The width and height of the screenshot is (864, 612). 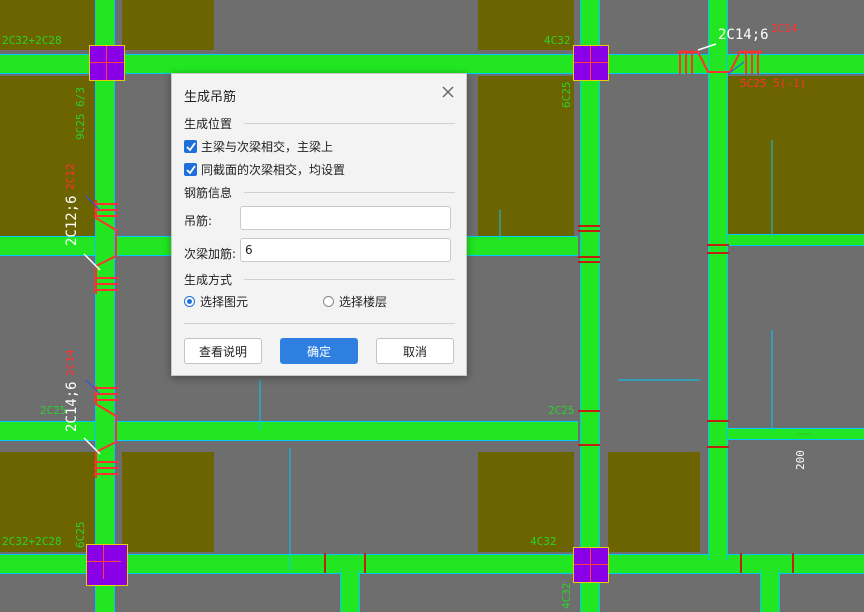 I want to click on dimension-label: 200, so click(x=800, y=460).